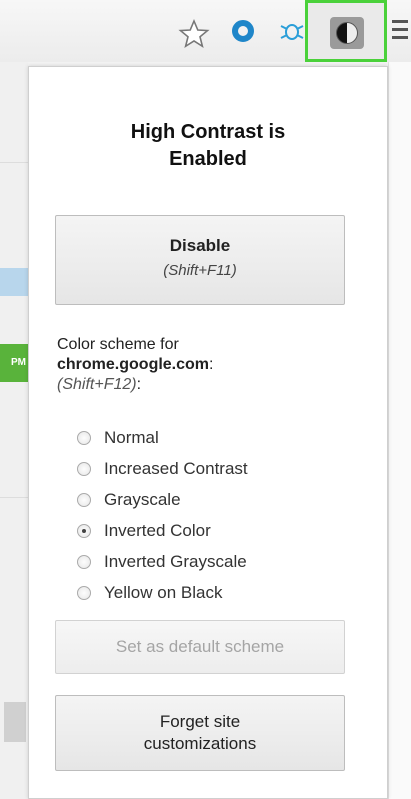  Describe the element at coordinates (243, 31) in the screenshot. I see `opera-o-icon` at that location.